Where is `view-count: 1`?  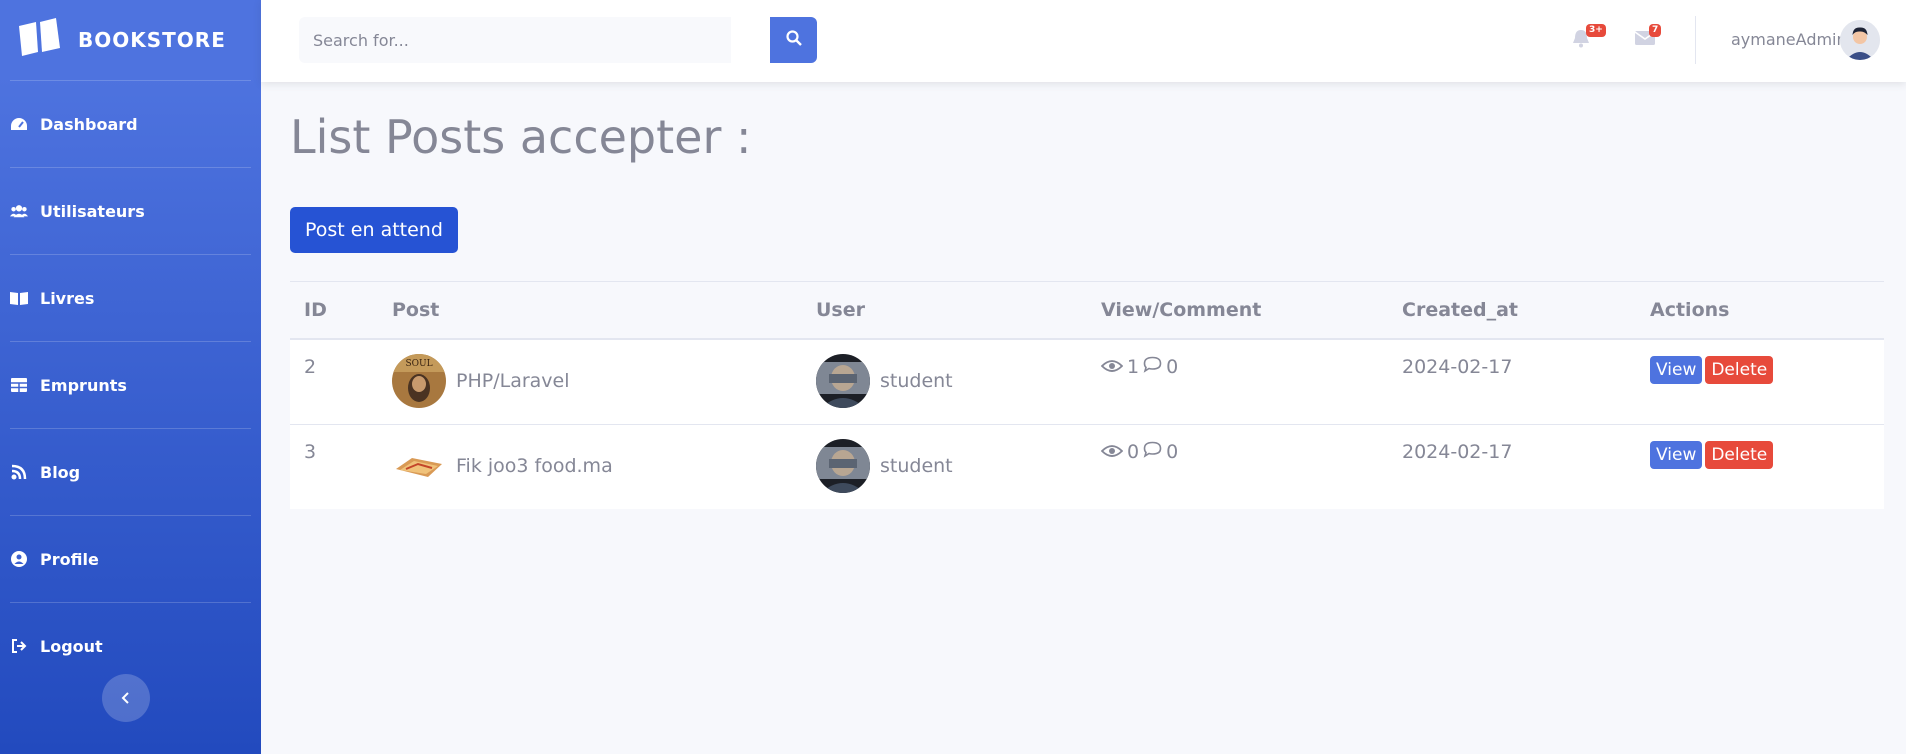
view-count: 1 is located at coordinates (1133, 367).